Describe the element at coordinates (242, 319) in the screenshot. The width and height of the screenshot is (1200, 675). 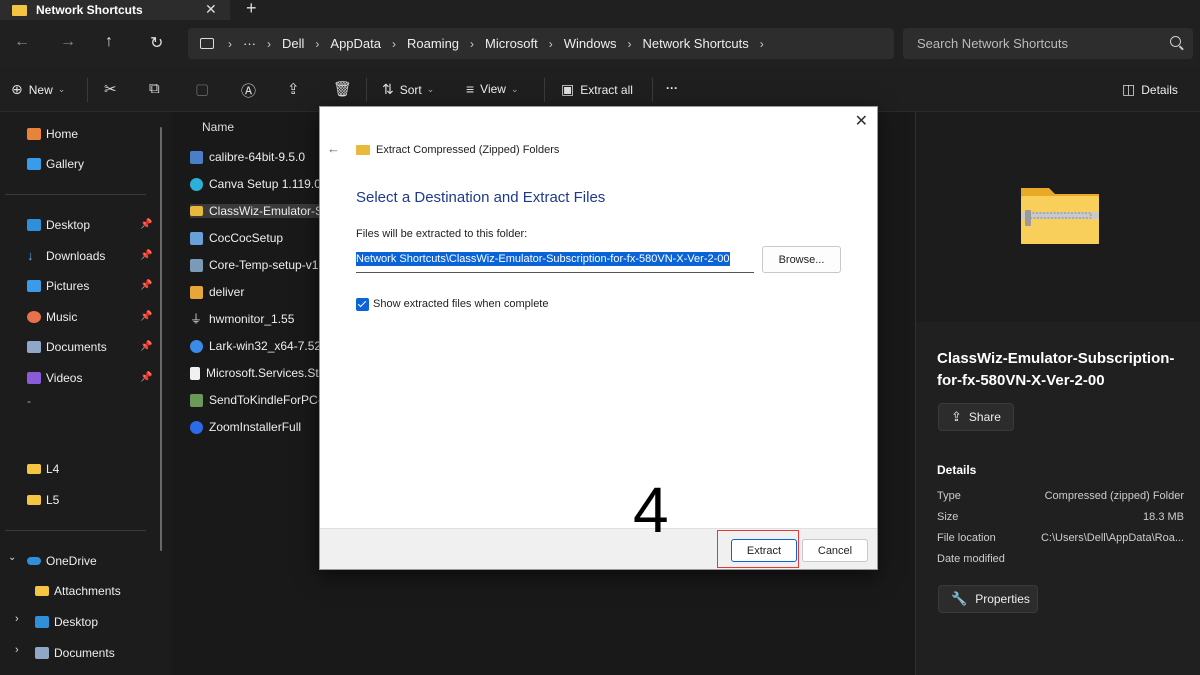
I see `list-item: ⏚ hwmonitor_1.55` at that location.